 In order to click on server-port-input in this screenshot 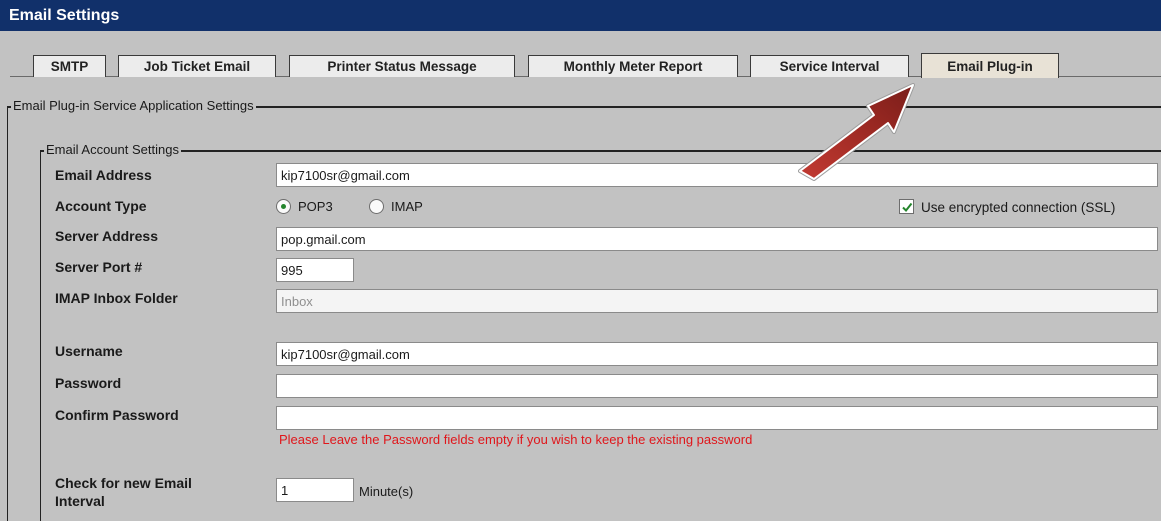, I will do `click(315, 270)`.